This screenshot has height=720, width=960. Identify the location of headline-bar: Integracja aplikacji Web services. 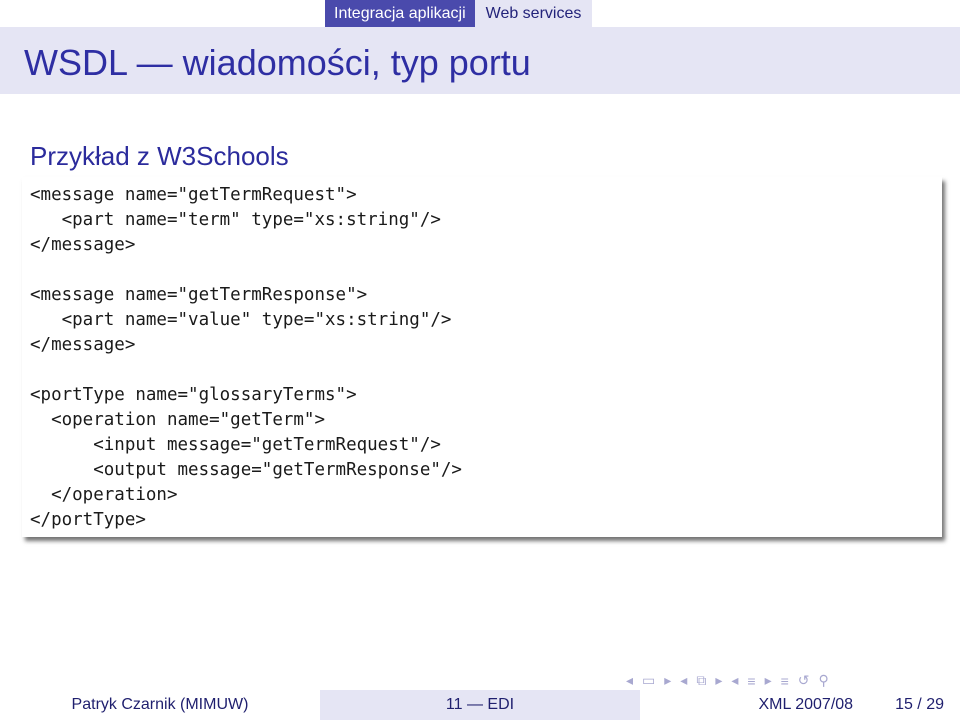
(480, 13).